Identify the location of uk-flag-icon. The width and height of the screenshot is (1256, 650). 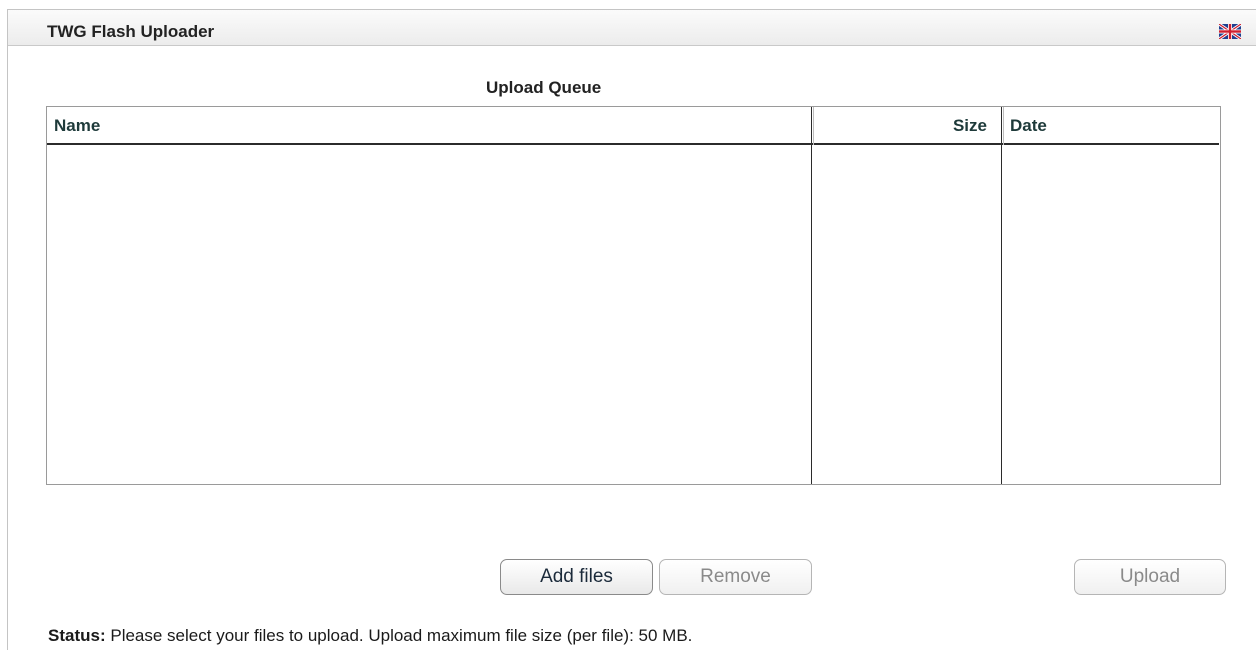
(1230, 31).